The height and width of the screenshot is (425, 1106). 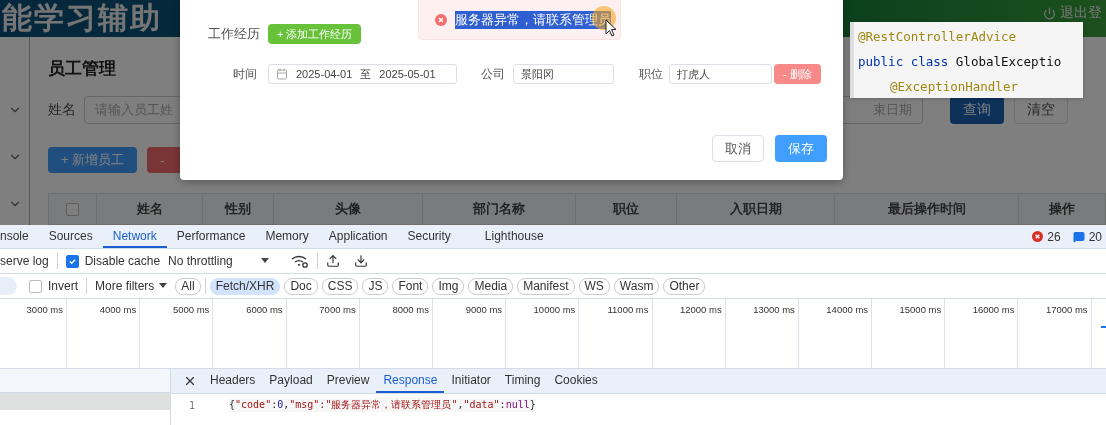 What do you see at coordinates (348, 381) in the screenshot?
I see `detail-tab: Preview` at bounding box center [348, 381].